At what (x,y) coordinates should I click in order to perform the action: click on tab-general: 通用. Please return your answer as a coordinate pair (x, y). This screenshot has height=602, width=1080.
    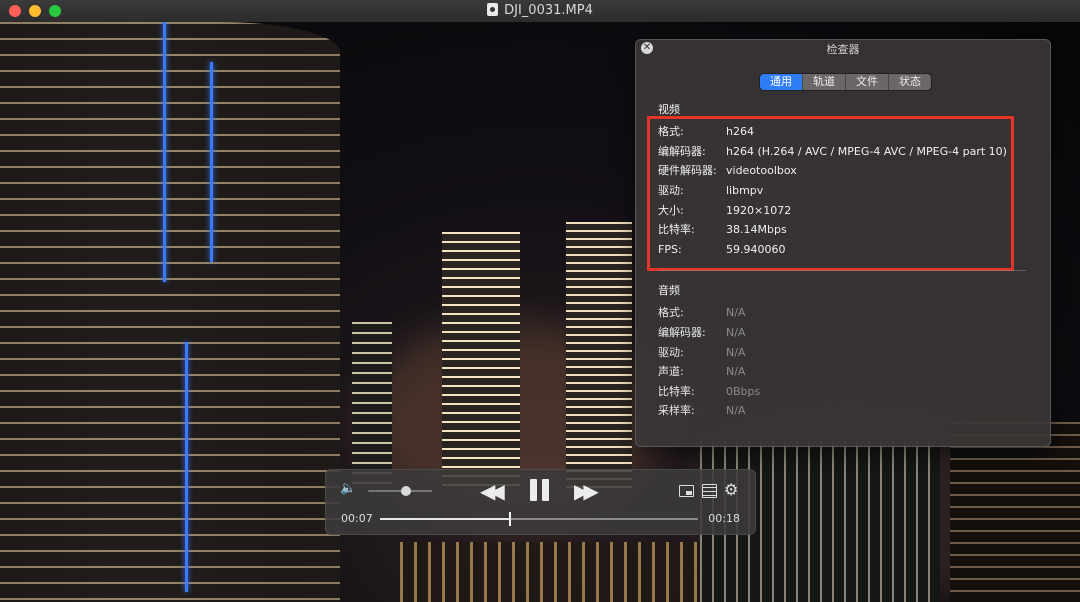
    Looking at the image, I should click on (781, 82).